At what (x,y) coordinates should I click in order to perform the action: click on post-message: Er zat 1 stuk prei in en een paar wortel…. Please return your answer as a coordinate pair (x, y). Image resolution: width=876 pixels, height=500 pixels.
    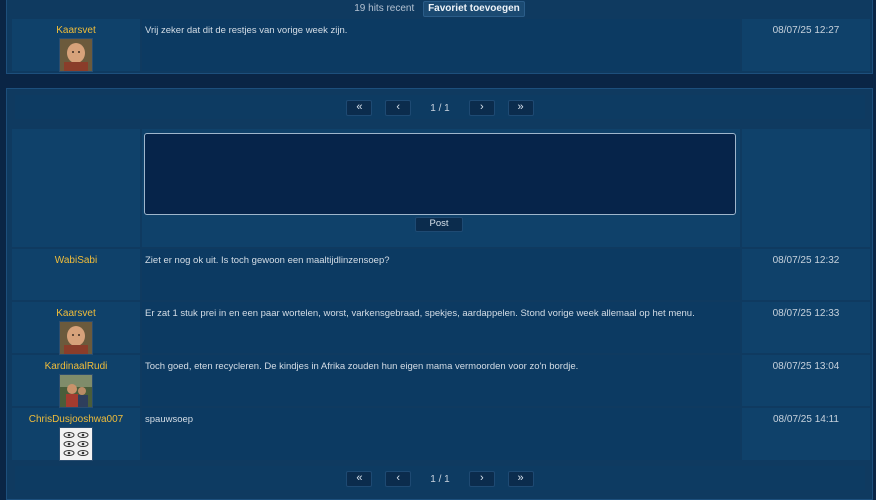
    Looking at the image, I should click on (441, 327).